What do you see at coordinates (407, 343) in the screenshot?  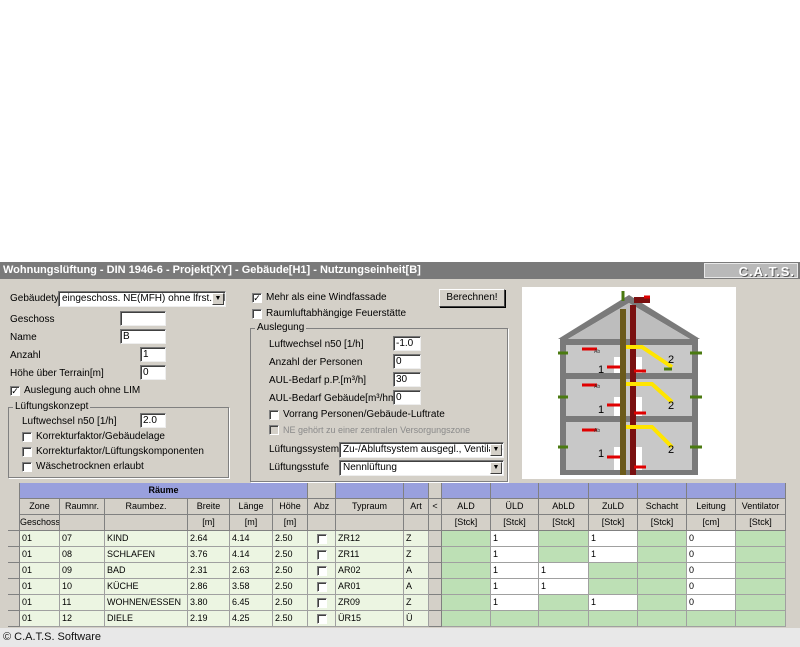 I see `luftwechsel-input: -1.0` at bounding box center [407, 343].